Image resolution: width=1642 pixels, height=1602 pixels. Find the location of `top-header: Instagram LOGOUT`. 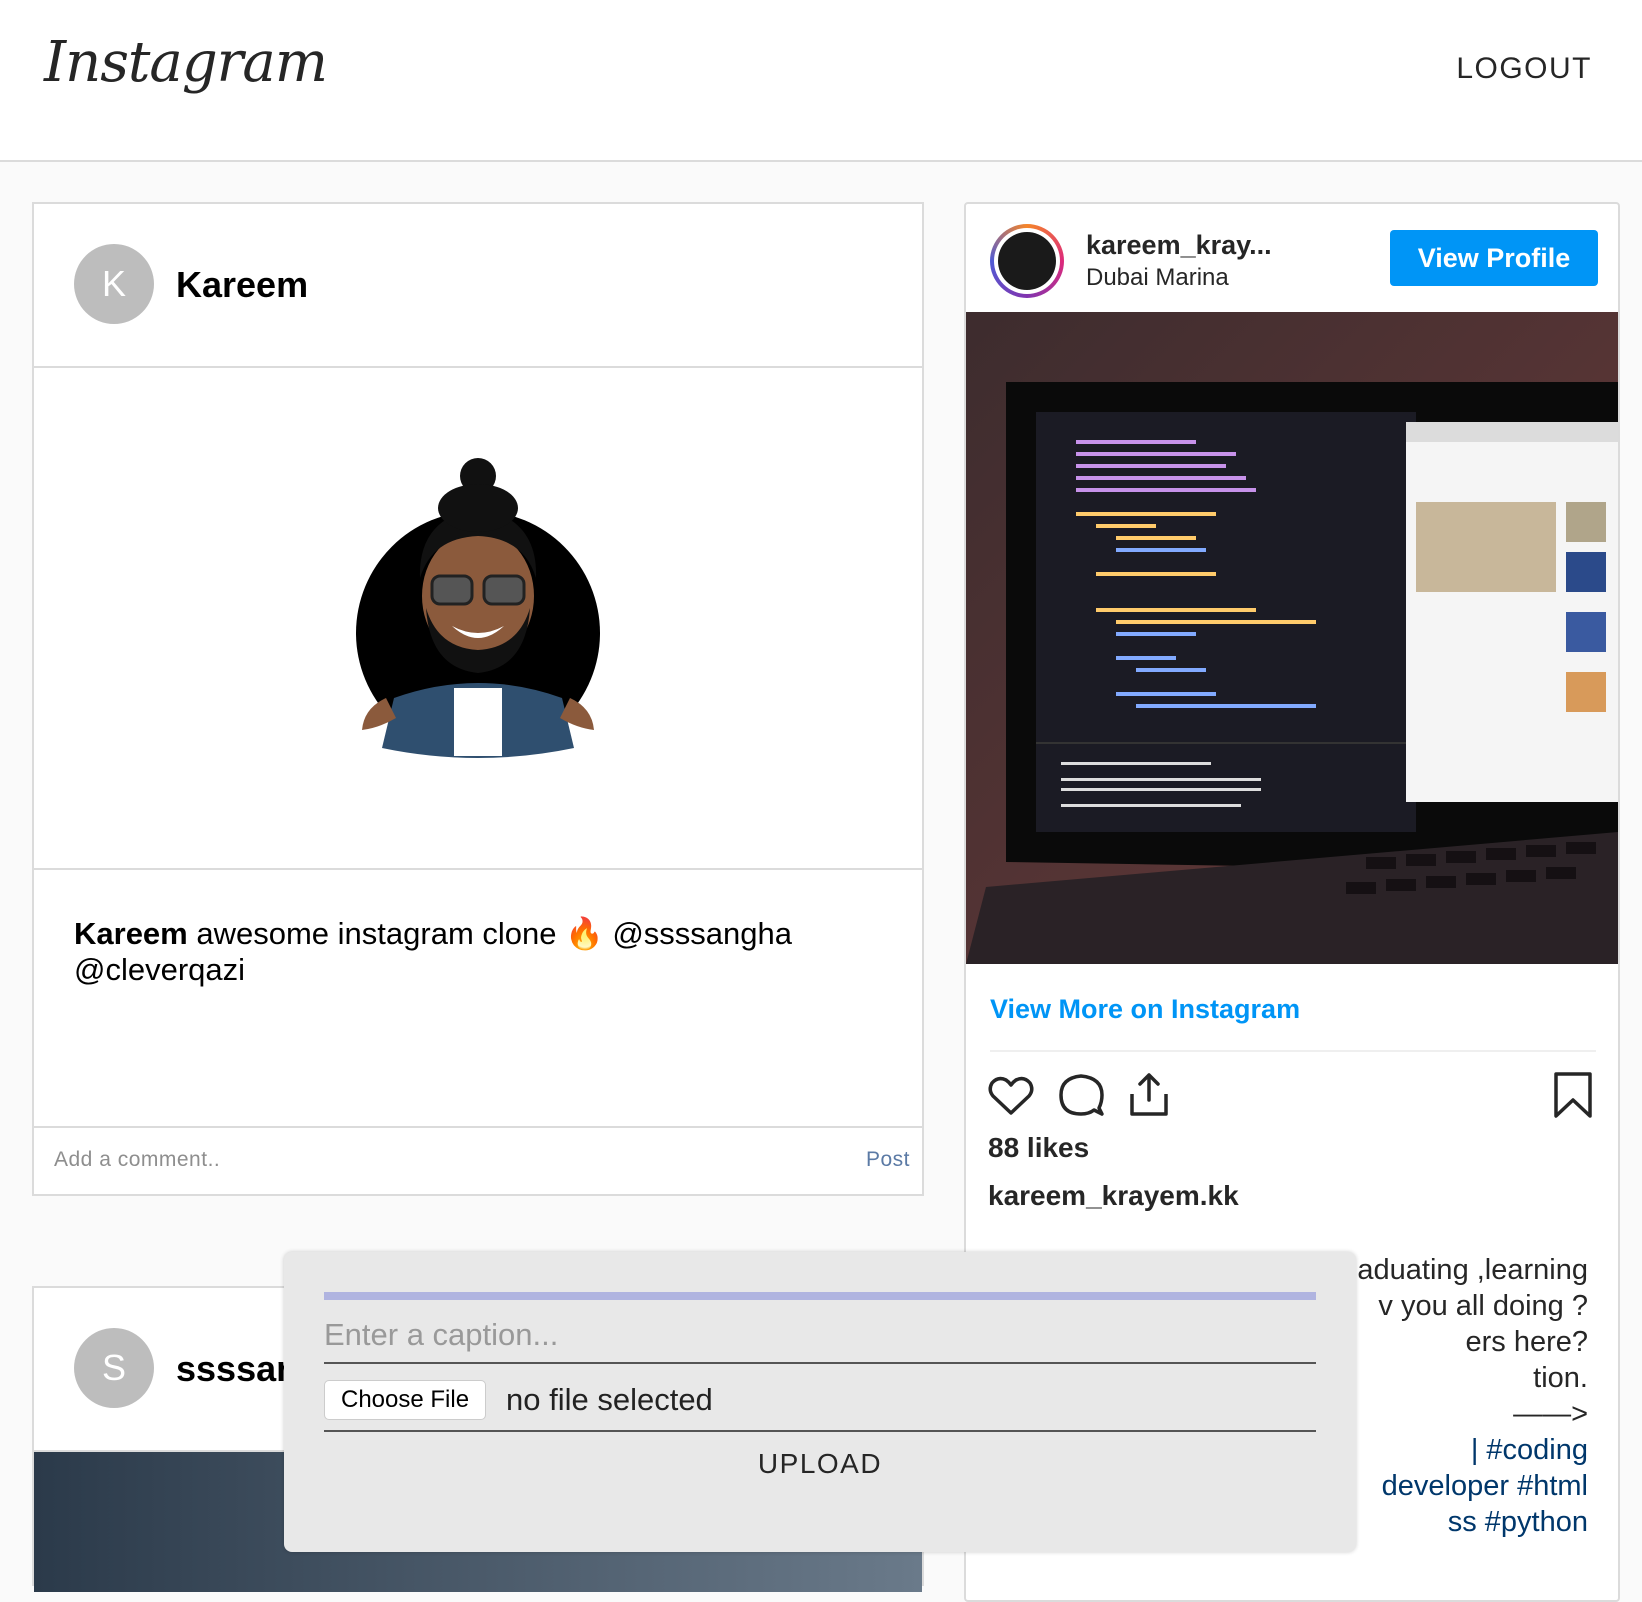

top-header: Instagram LOGOUT is located at coordinates (821, 81).